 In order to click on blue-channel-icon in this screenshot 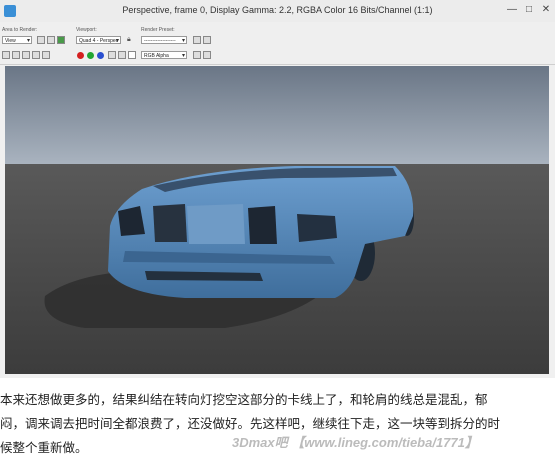, I will do `click(100, 55)`.